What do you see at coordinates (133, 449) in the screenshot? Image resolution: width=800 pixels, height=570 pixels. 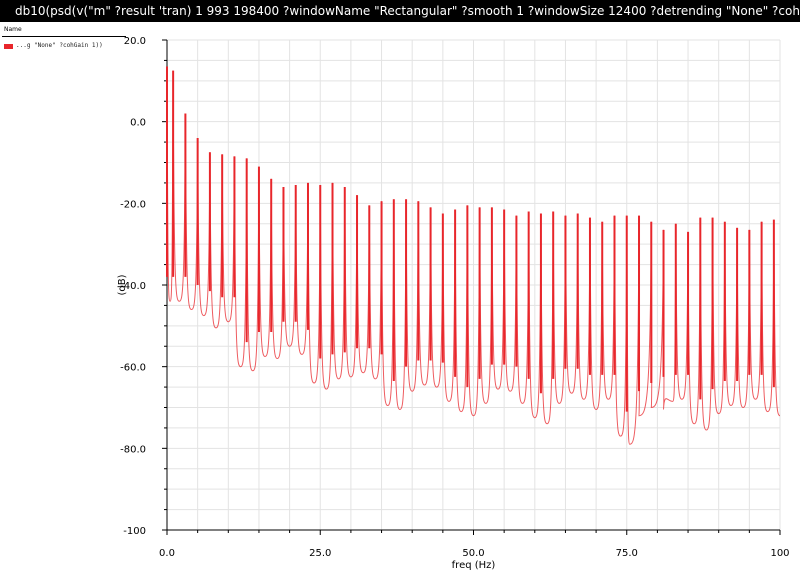 I see `y-tick-label: -80.0` at bounding box center [133, 449].